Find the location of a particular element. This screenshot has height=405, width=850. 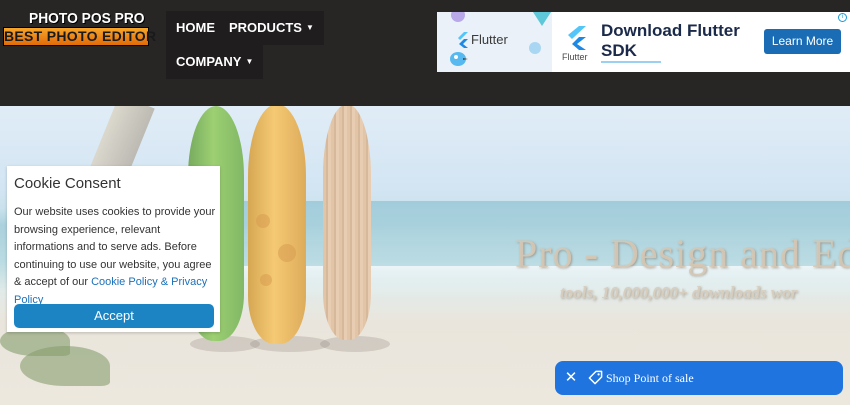

adchoices-icon: i is located at coordinates (842, 17).